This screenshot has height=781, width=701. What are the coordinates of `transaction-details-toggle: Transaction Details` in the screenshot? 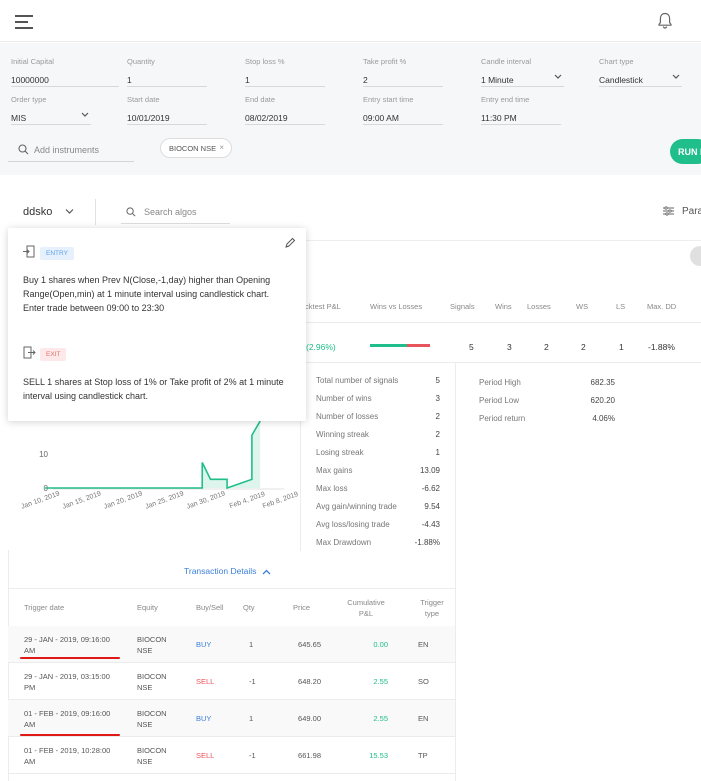 It's located at (227, 571).